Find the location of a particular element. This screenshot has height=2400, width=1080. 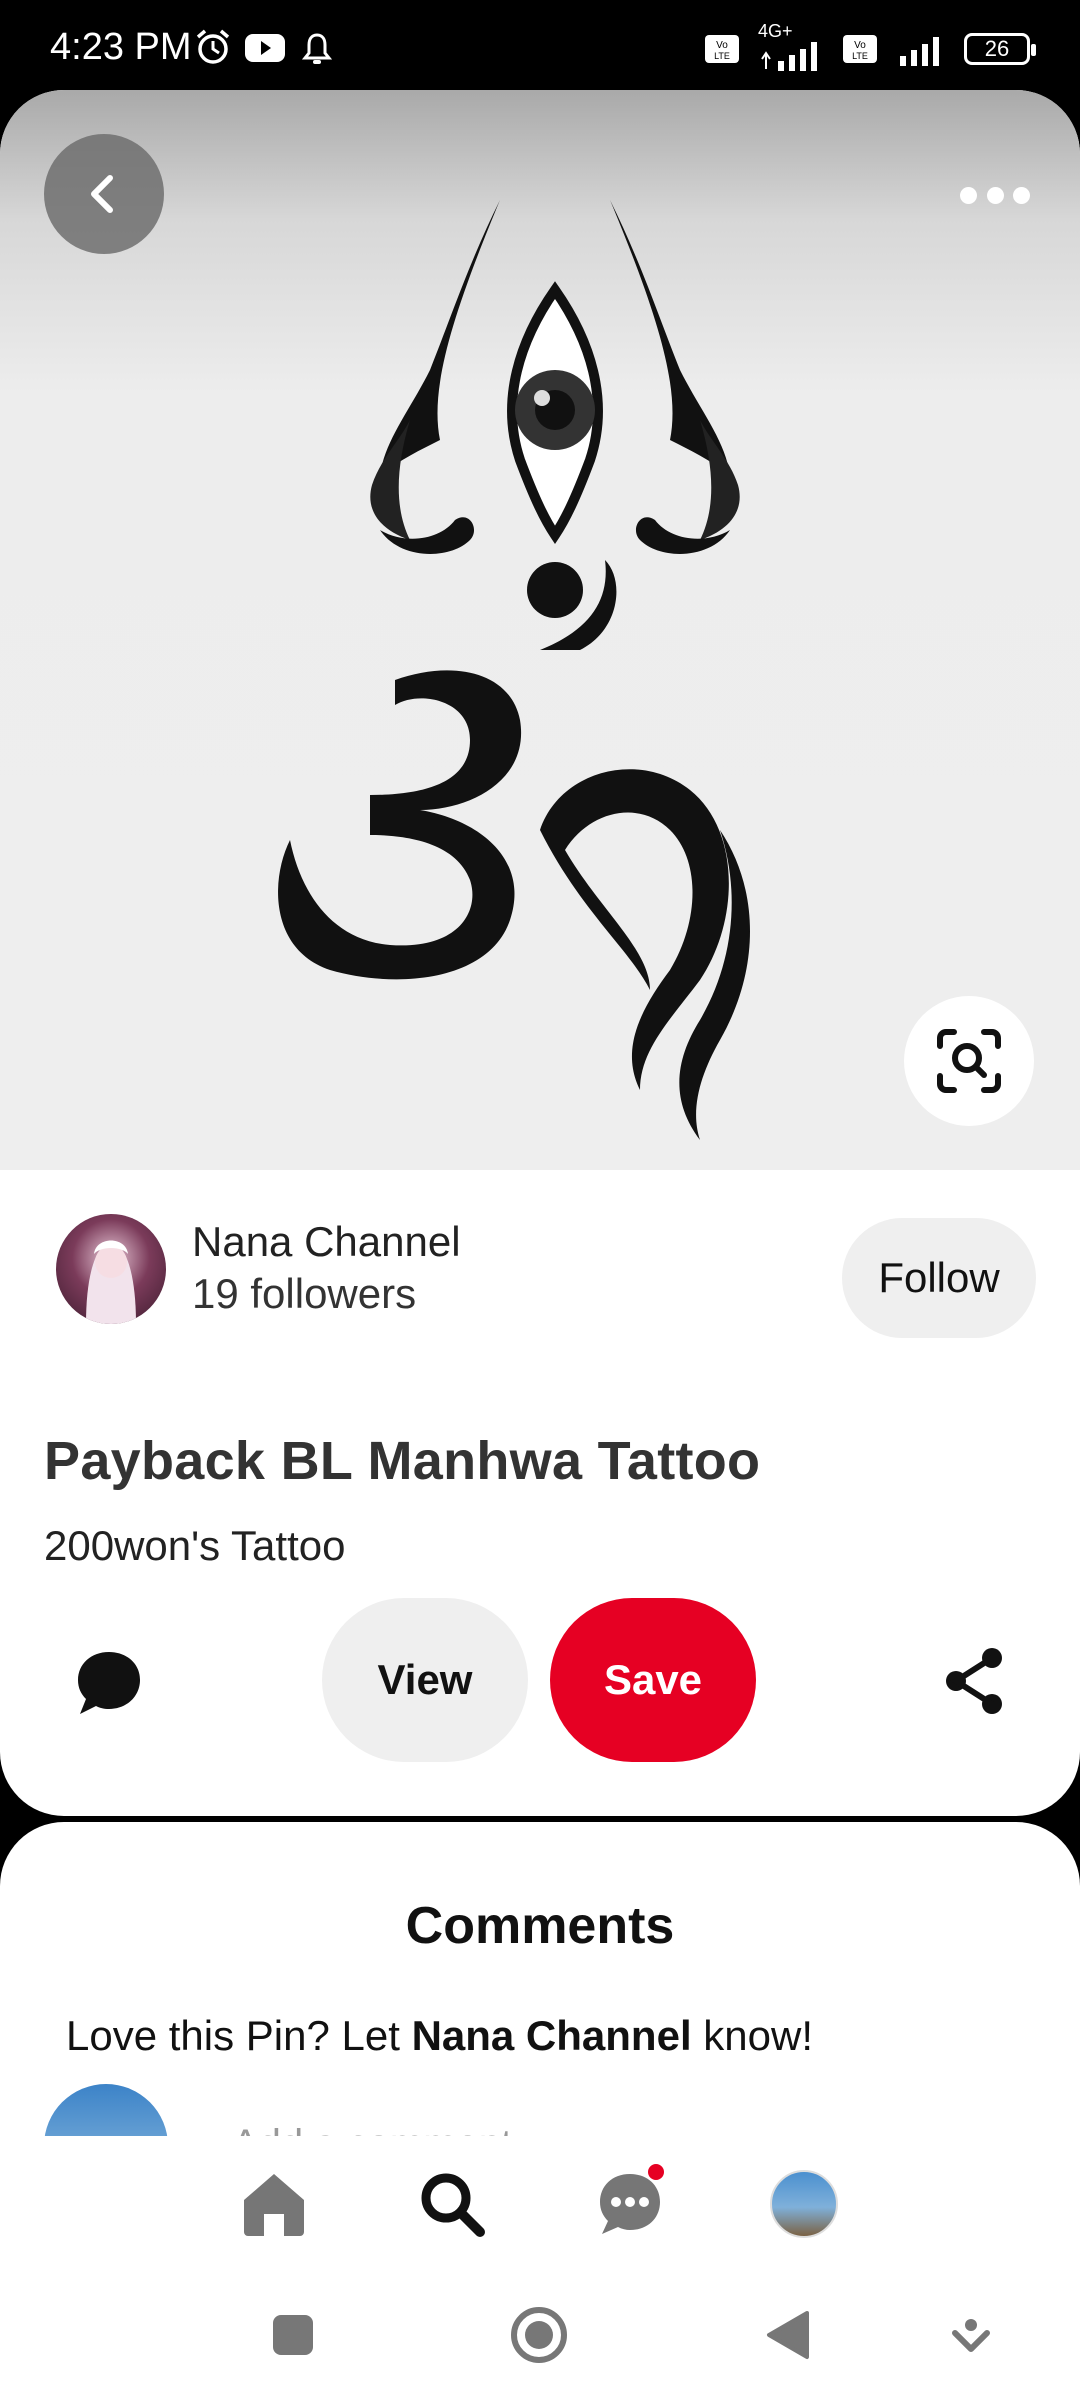

triangle-back-icon is located at coordinates (788, 2335).